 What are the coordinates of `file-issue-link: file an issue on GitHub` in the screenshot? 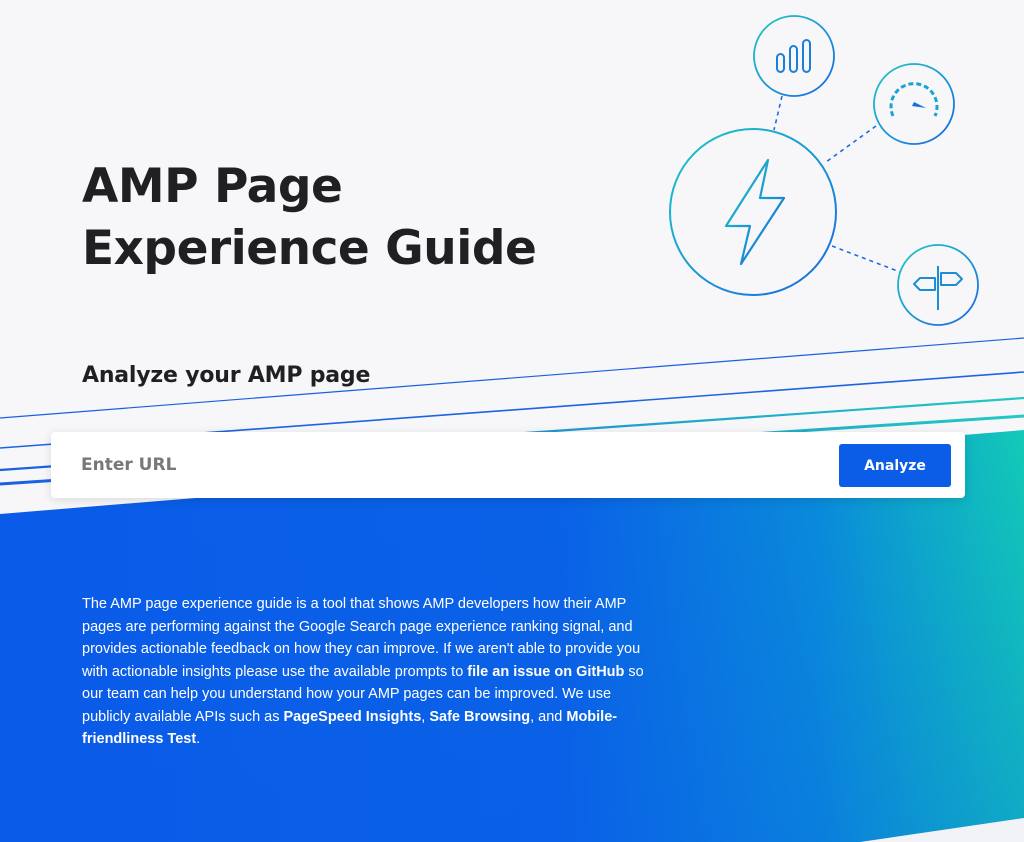 It's located at (545, 672).